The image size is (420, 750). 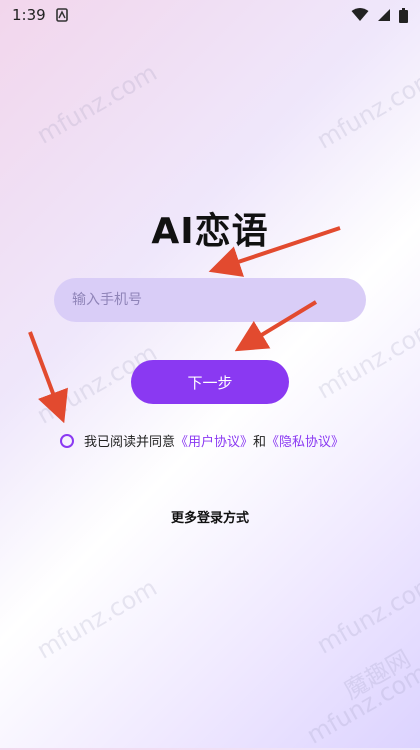 What do you see at coordinates (260, 442) in the screenshot?
I see `agreement-conjunction: 和` at bounding box center [260, 442].